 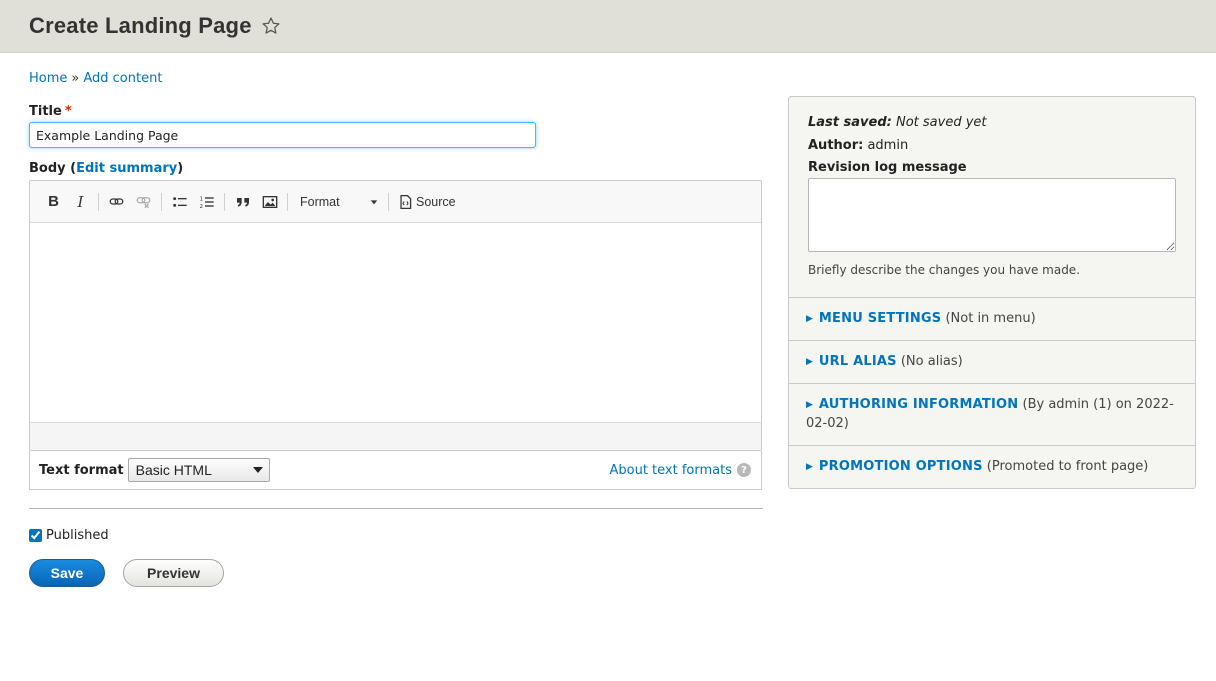 I want to click on text-format-select: Basic HTML, so click(x=198, y=470).